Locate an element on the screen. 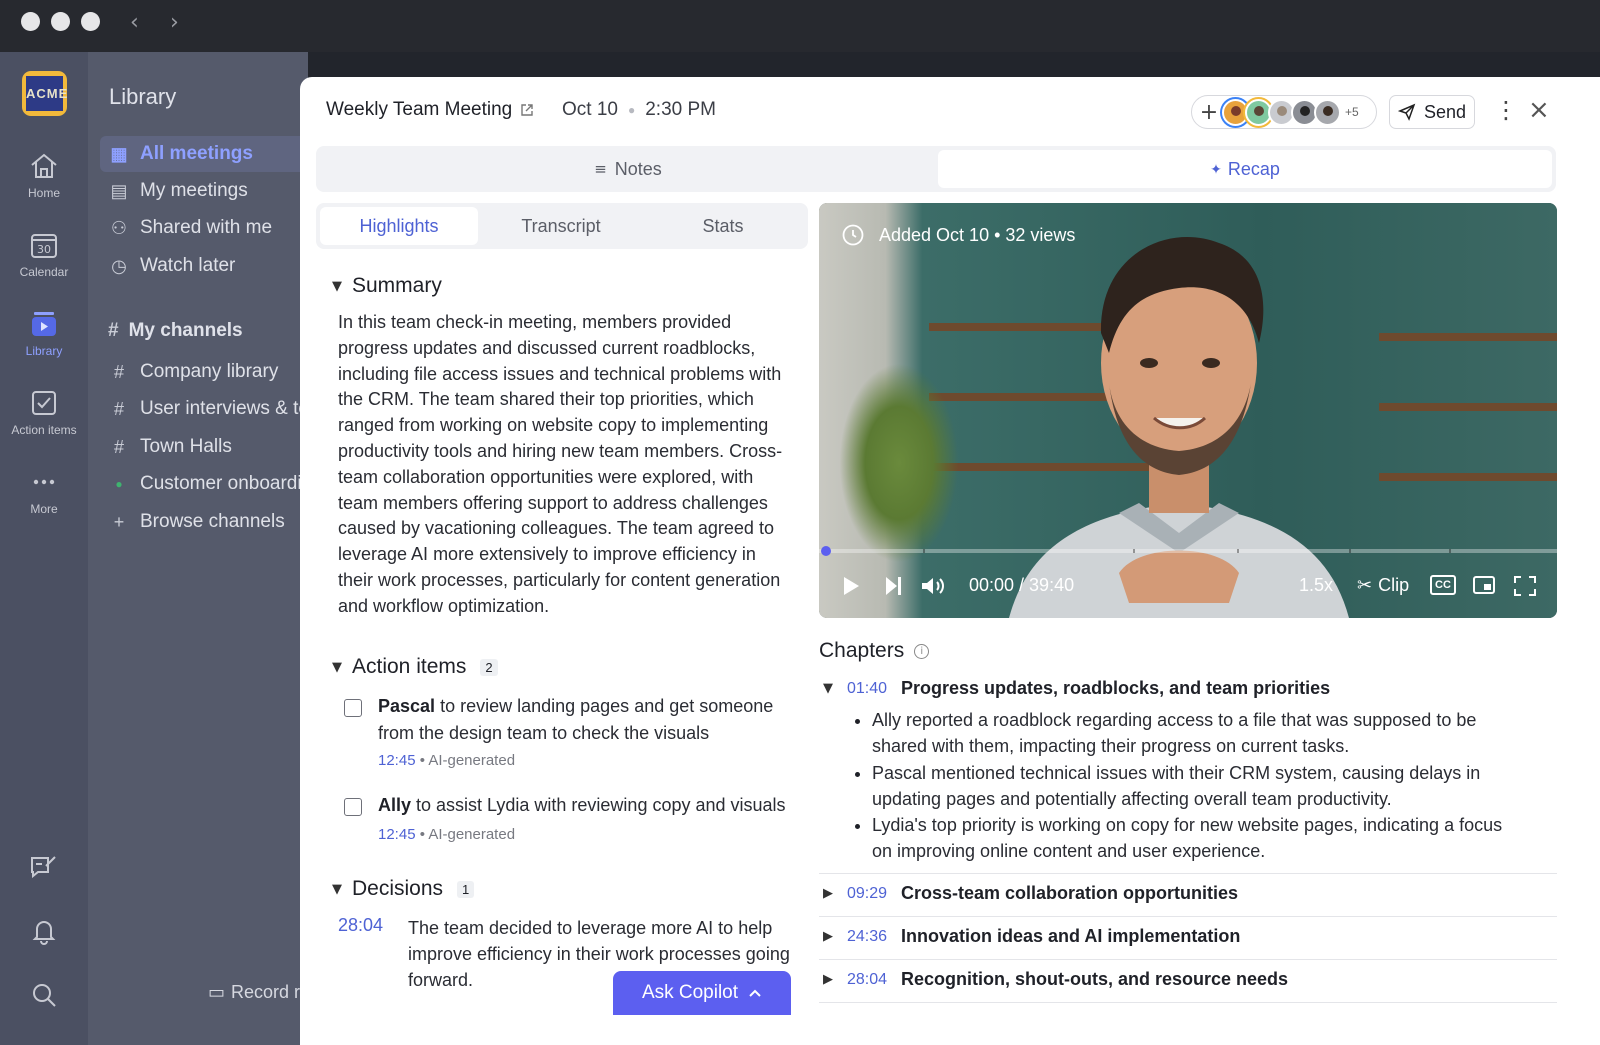 The height and width of the screenshot is (1045, 1600). bell-icon is located at coordinates (44, 933).